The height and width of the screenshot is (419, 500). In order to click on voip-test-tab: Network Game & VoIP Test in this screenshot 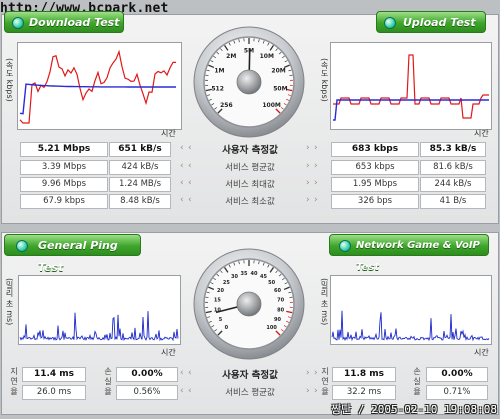, I will do `click(409, 253)`.